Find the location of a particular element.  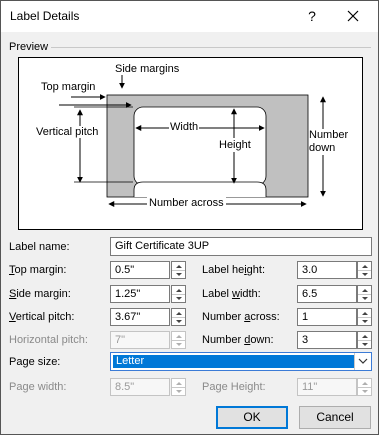

width-caption: Width is located at coordinates (184, 127).